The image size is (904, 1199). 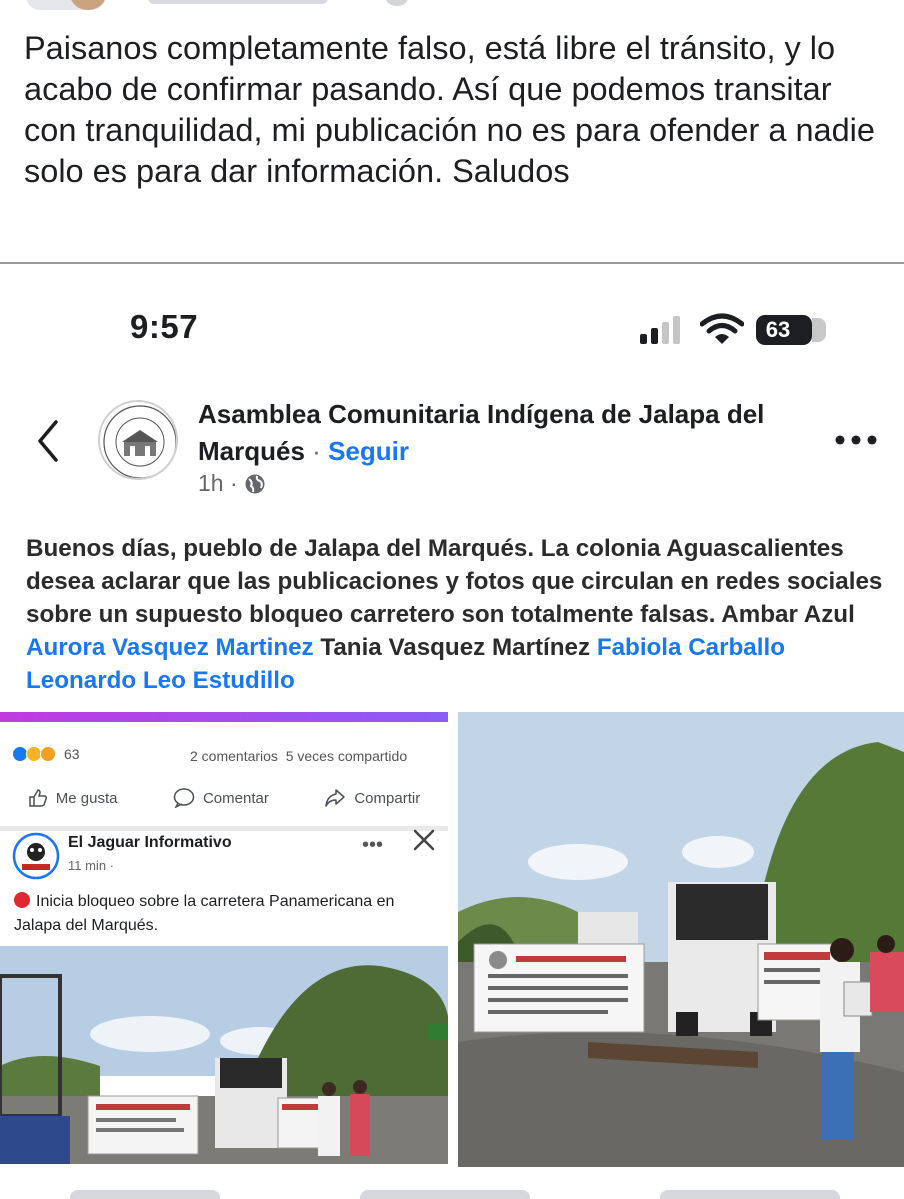 What do you see at coordinates (346, 756) in the screenshot?
I see `shares-count: 5 veces compartido` at bounding box center [346, 756].